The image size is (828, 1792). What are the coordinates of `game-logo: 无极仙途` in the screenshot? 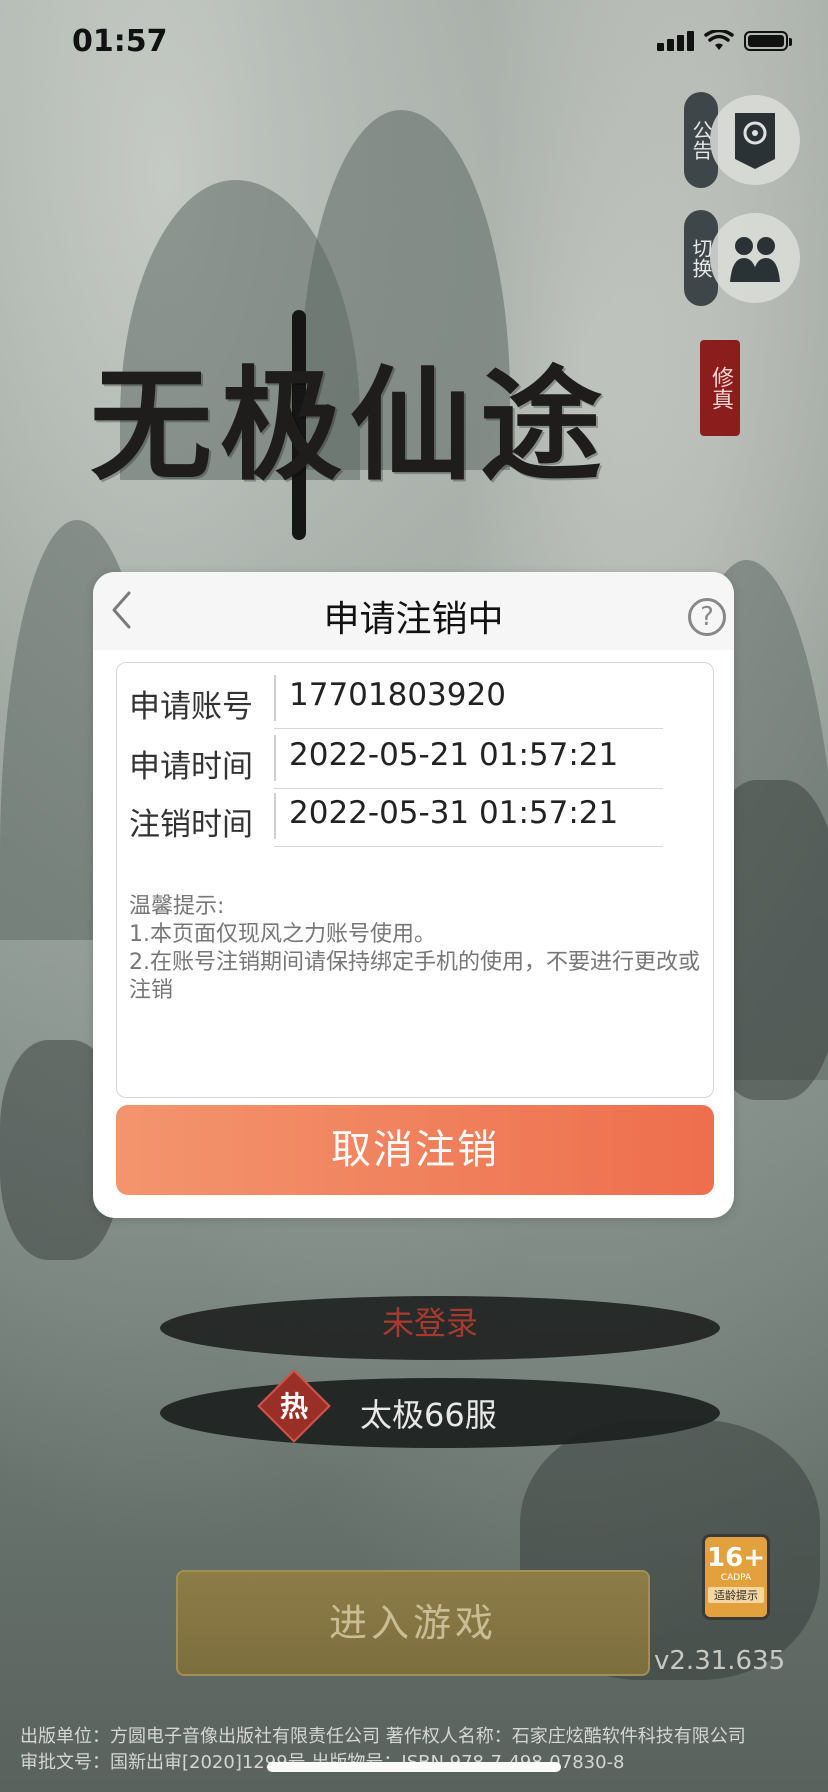 It's located at (350, 425).